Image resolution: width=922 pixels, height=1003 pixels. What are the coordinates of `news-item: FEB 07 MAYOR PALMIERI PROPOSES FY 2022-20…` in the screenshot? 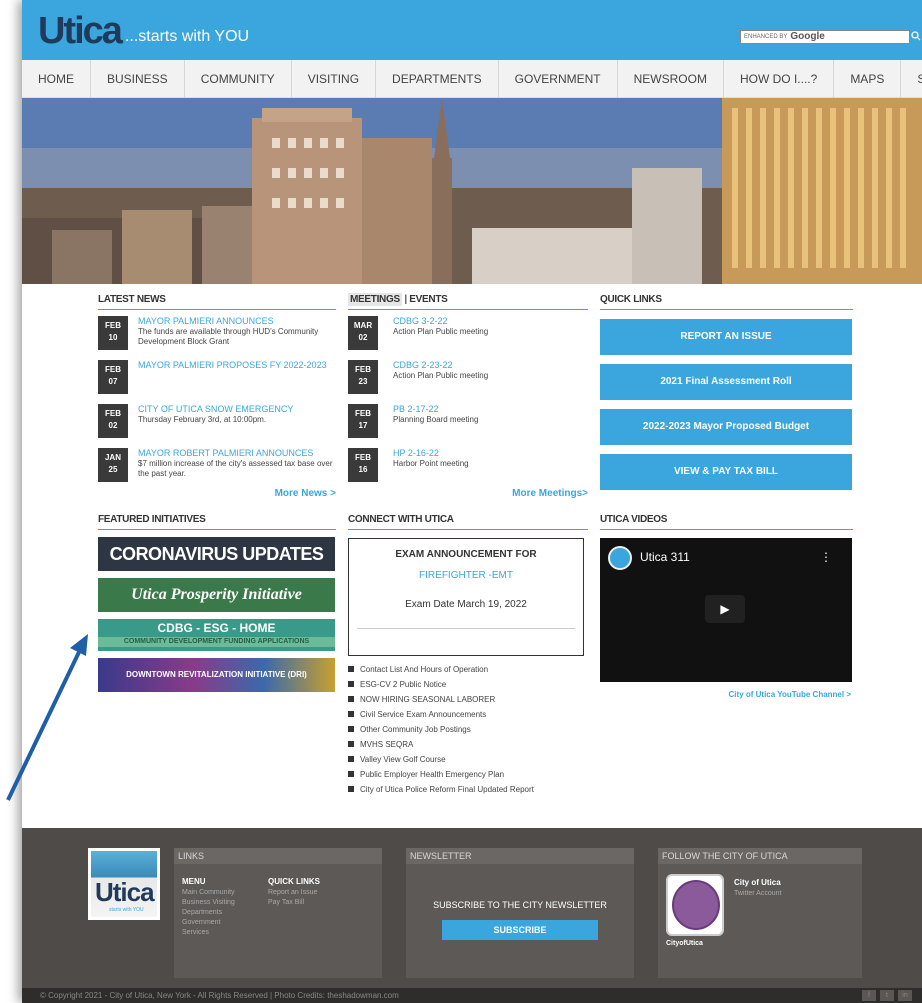 It's located at (217, 379).